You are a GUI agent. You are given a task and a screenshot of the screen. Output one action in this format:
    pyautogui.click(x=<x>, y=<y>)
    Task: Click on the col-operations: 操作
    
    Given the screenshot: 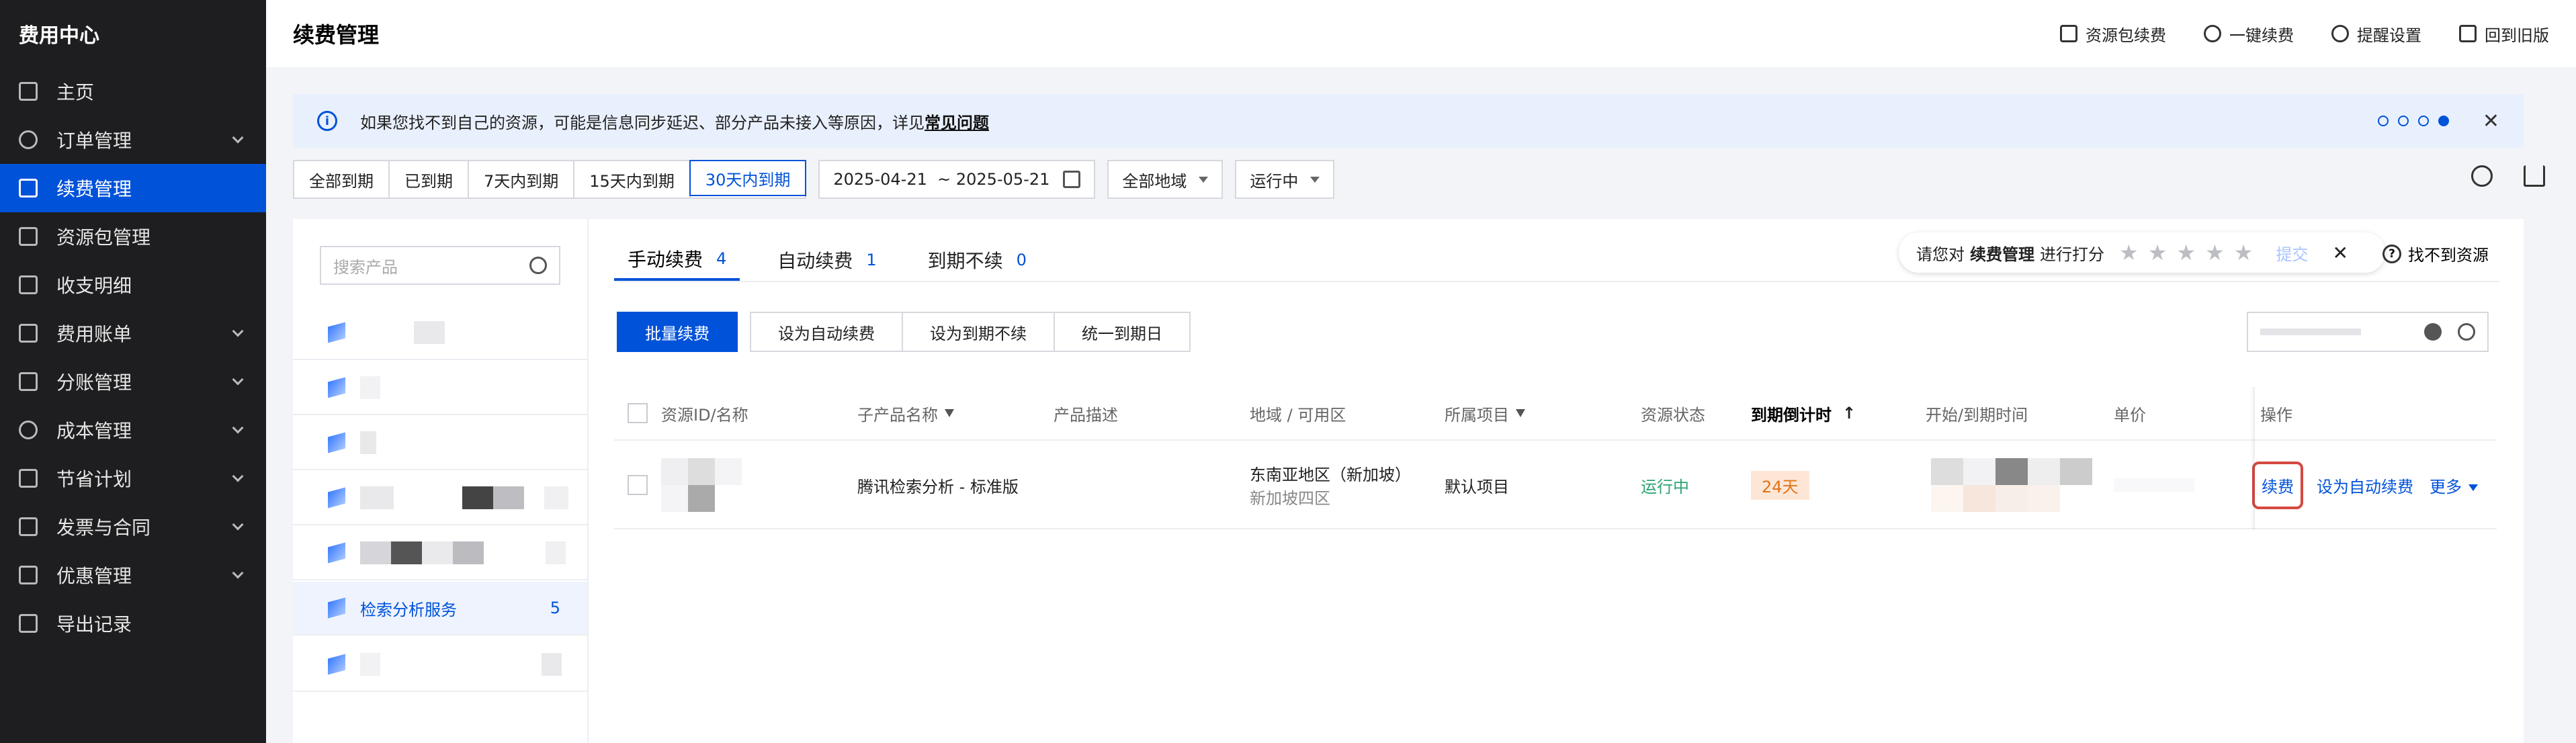 What is the action you would take?
    pyautogui.click(x=2276, y=415)
    